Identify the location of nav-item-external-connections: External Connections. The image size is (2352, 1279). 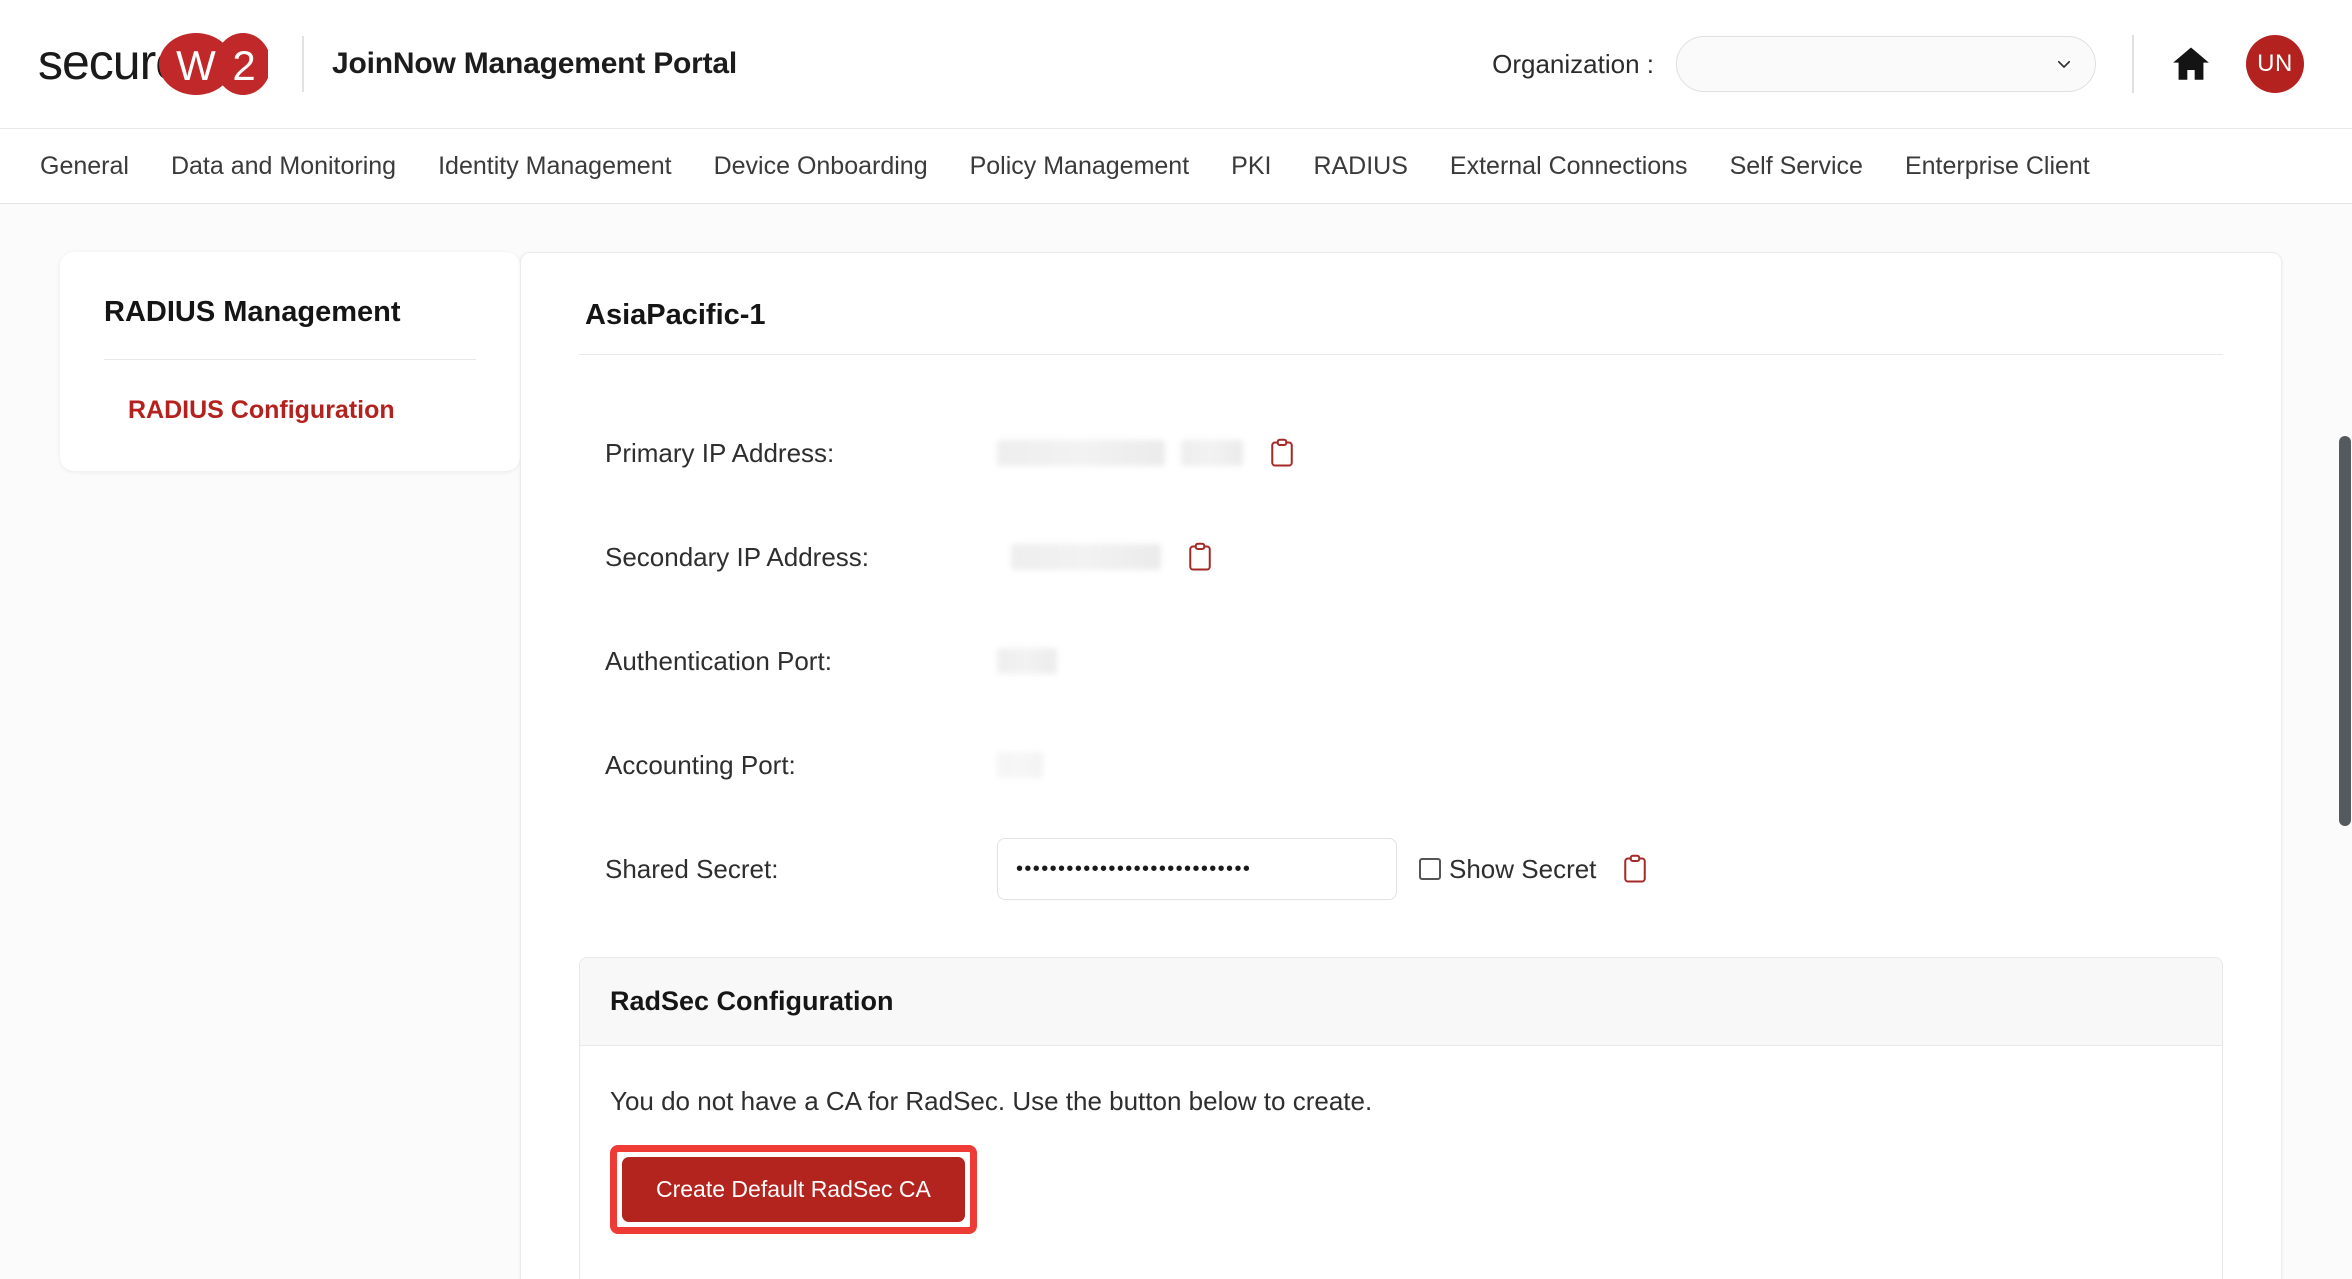
(1569, 166).